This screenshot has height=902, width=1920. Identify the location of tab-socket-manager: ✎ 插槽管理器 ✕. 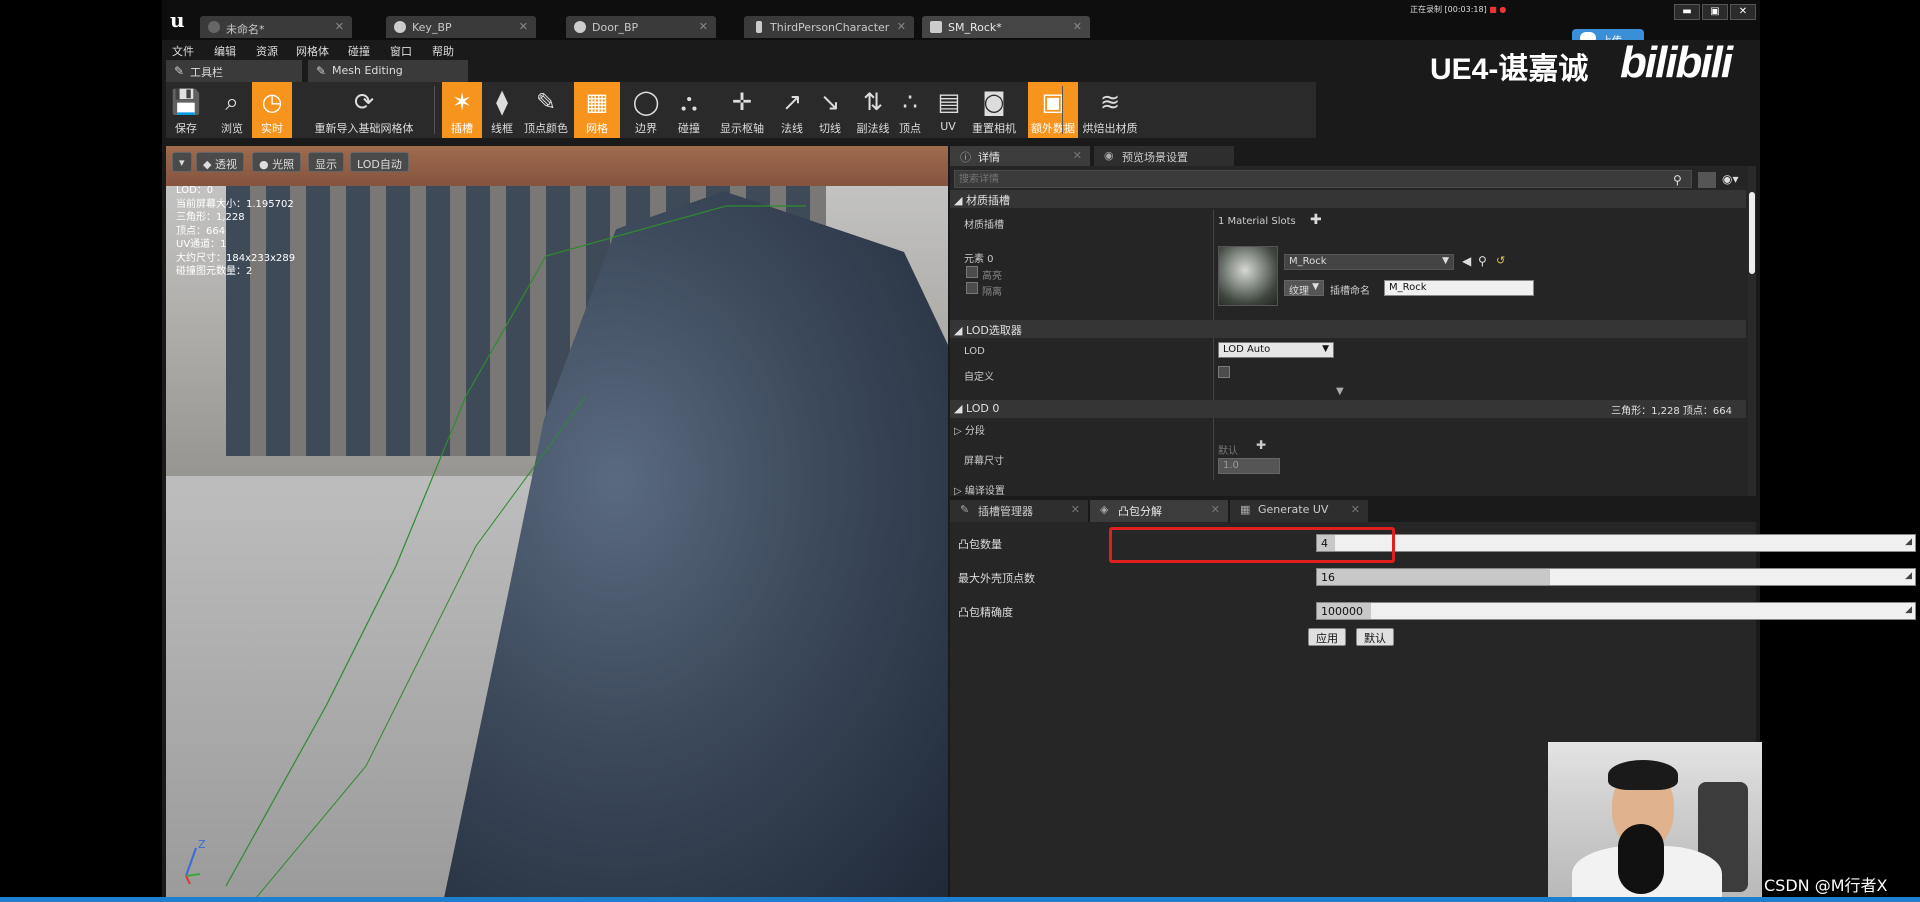
(1019, 511).